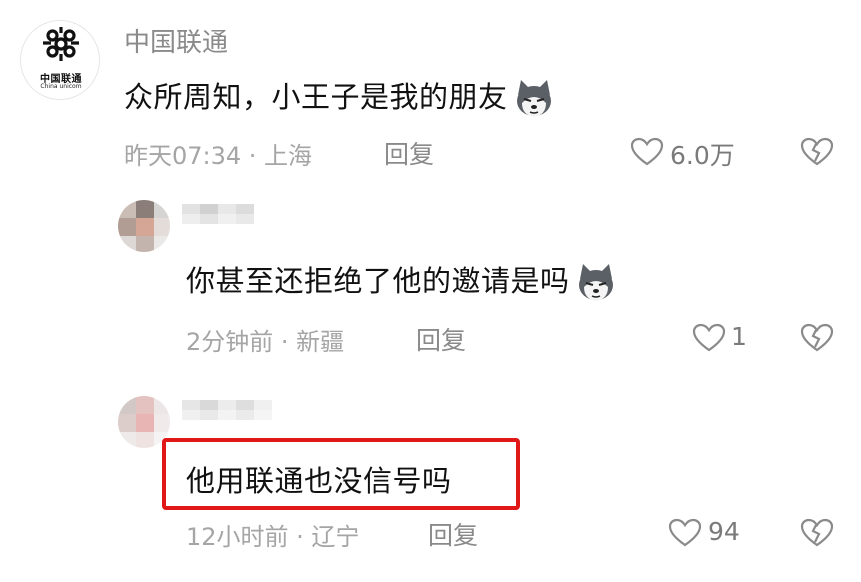  I want to click on comment-text-content: 众所周知，小王子是我的朋友, so click(316, 97).